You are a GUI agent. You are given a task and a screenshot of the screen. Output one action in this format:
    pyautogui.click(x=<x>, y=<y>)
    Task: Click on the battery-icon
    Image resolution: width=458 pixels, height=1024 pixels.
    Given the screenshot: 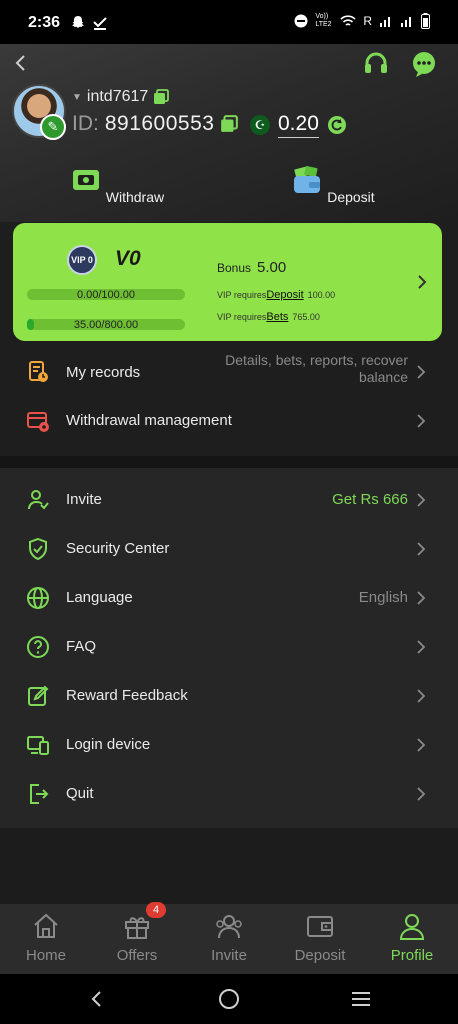 What is the action you would take?
    pyautogui.click(x=425, y=21)
    